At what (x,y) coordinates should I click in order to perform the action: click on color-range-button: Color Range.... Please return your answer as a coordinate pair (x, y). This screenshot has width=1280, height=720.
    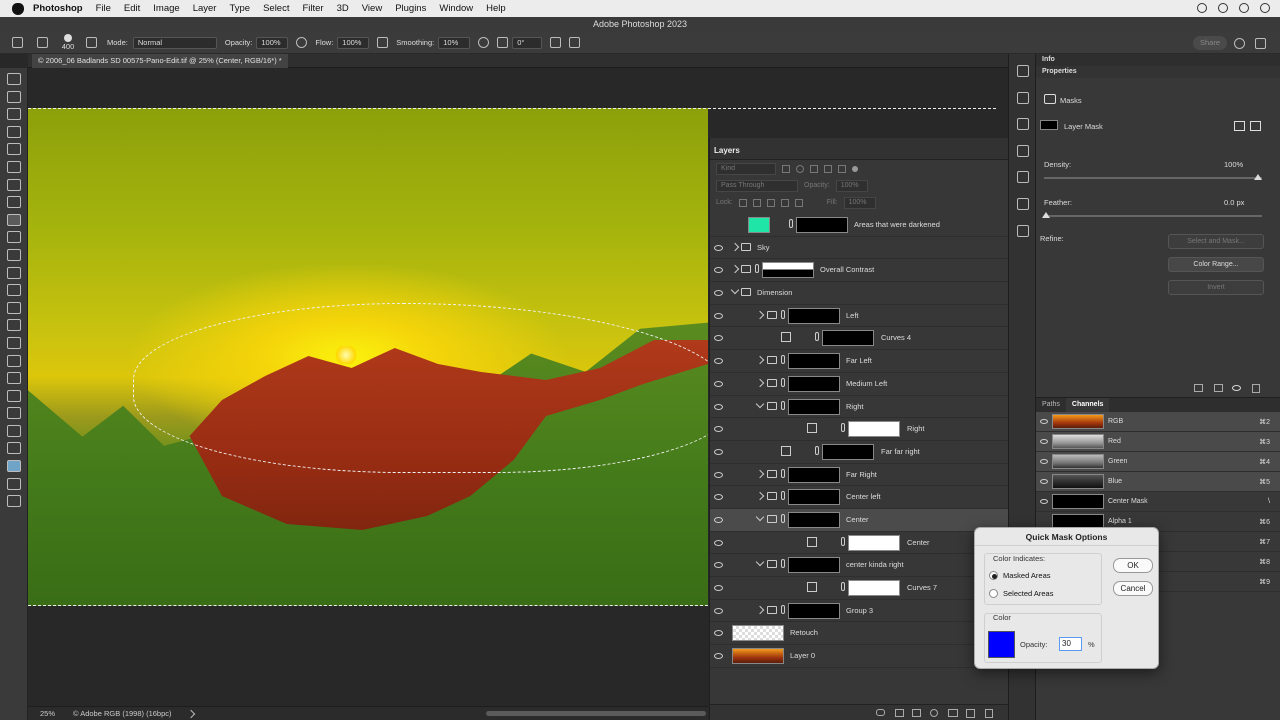
    Looking at the image, I should click on (1216, 264).